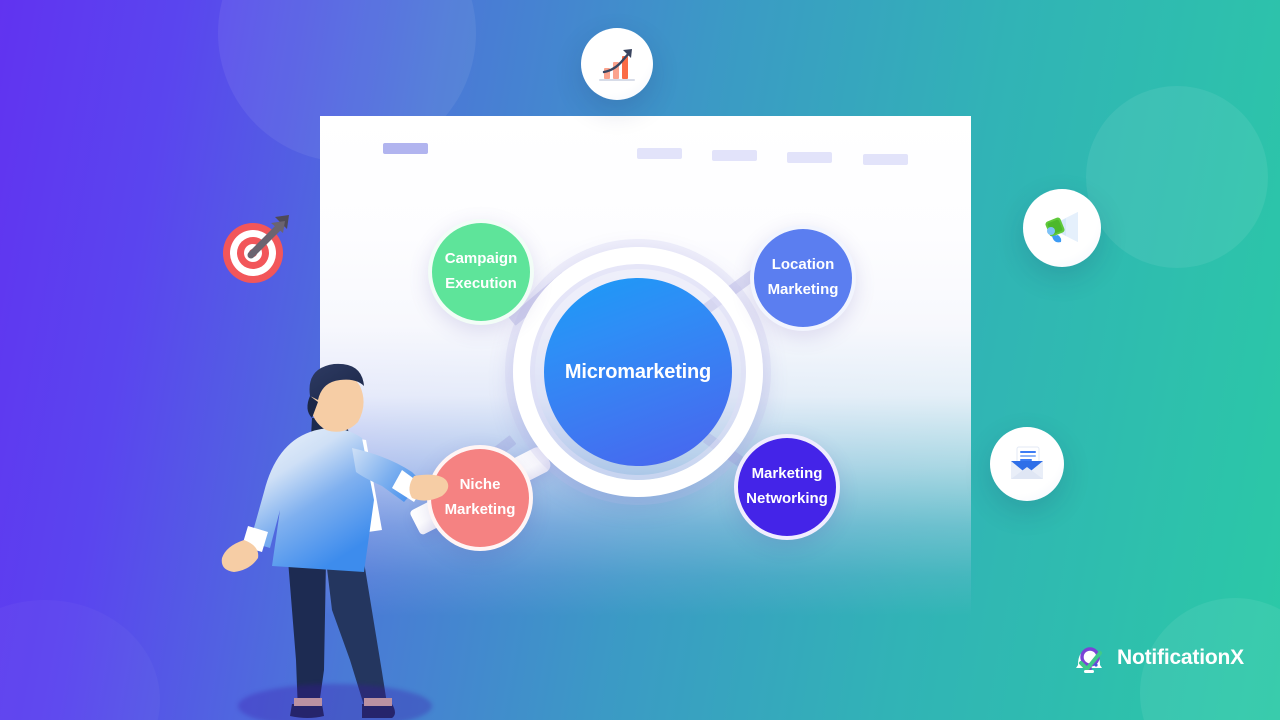 The image size is (1280, 720). I want to click on character-left-hand, so click(240, 556).